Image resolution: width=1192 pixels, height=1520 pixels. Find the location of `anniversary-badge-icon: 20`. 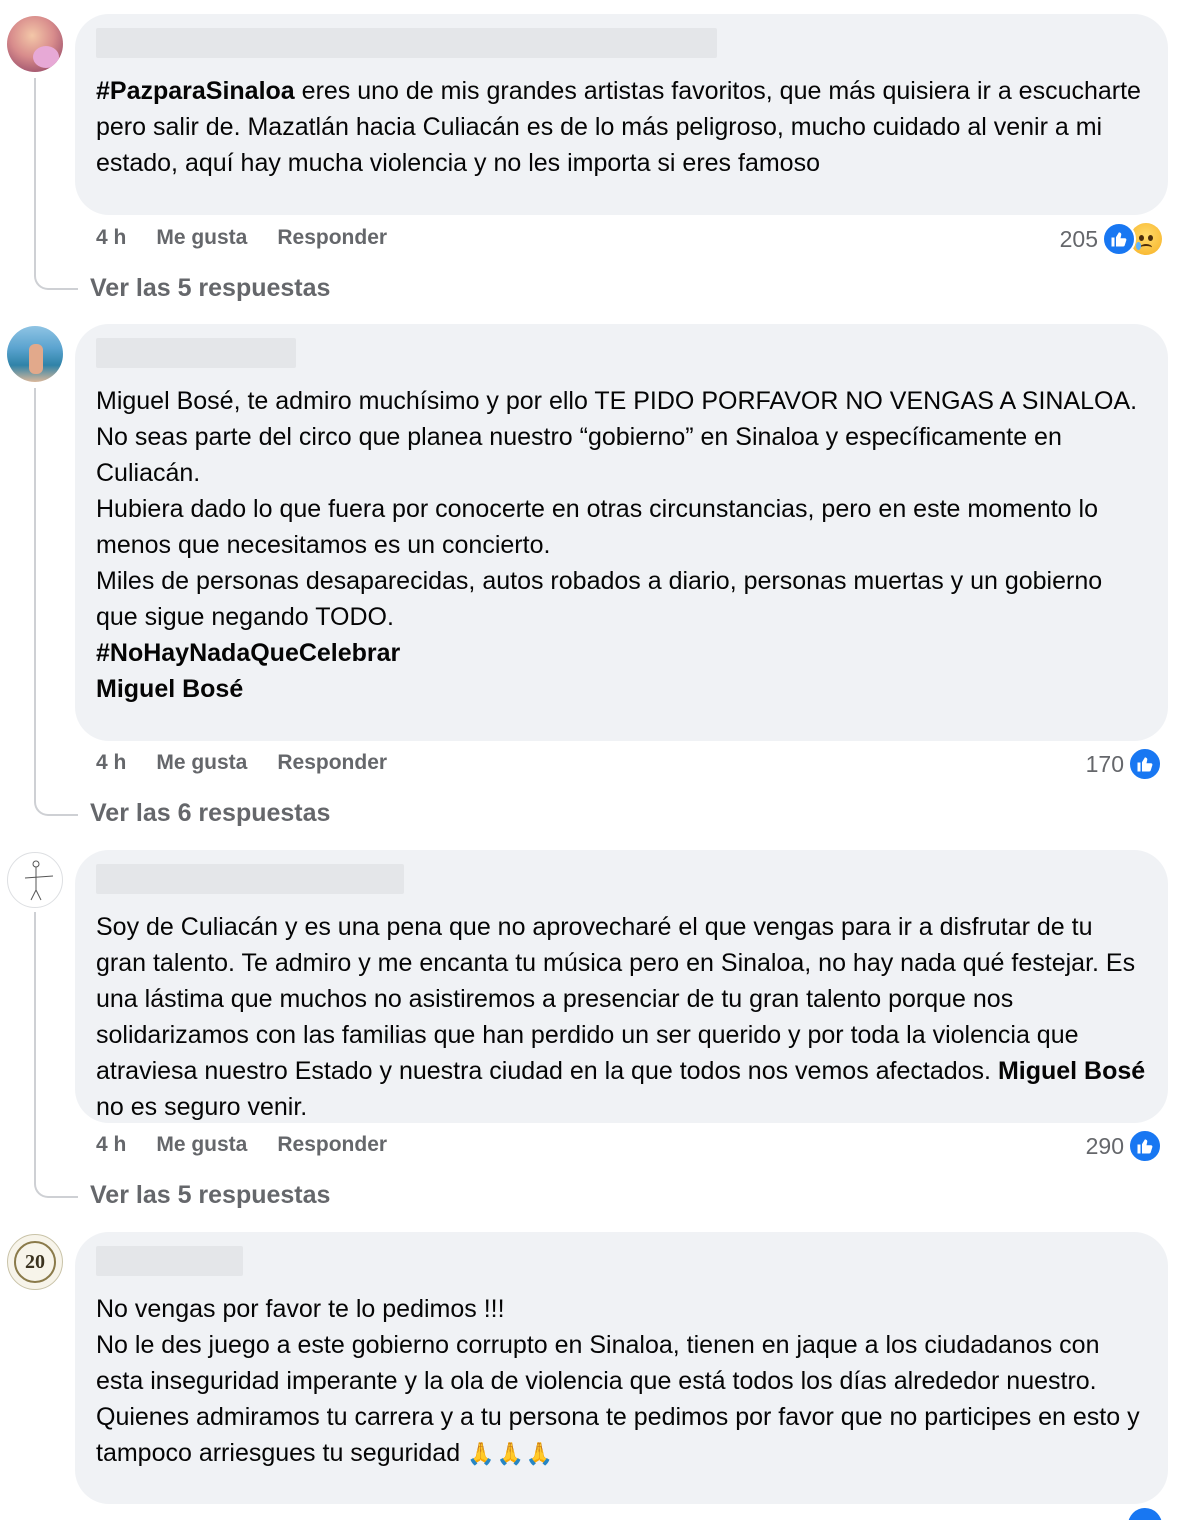

anniversary-badge-icon: 20 is located at coordinates (35, 1262).